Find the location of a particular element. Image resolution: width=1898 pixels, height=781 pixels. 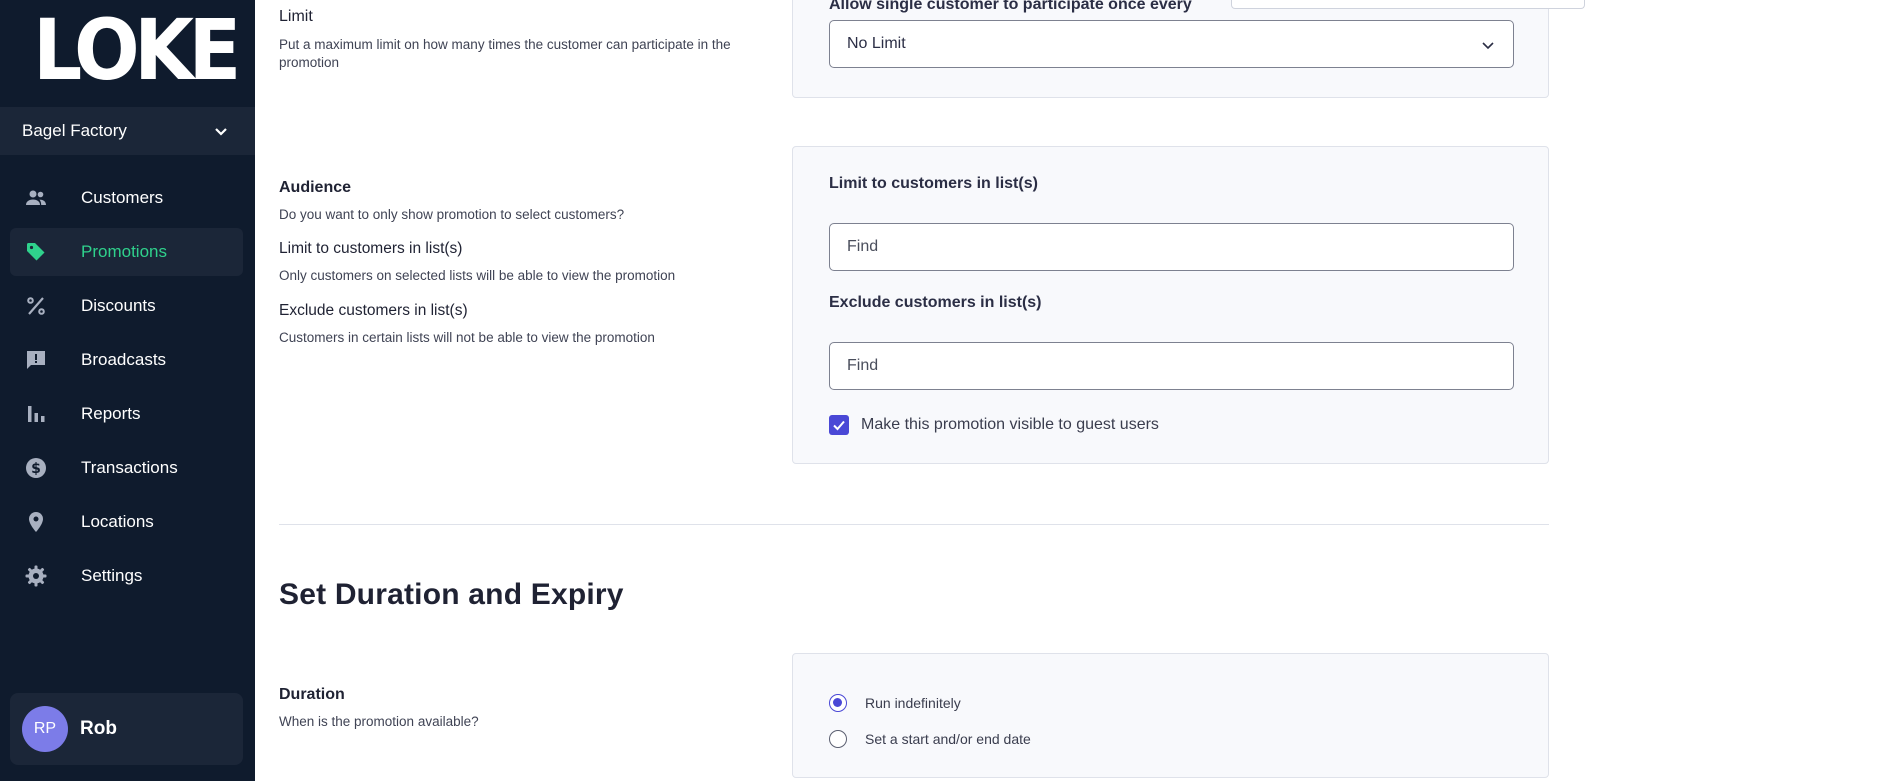

limit-lists-search-input: Find is located at coordinates (1171, 247).